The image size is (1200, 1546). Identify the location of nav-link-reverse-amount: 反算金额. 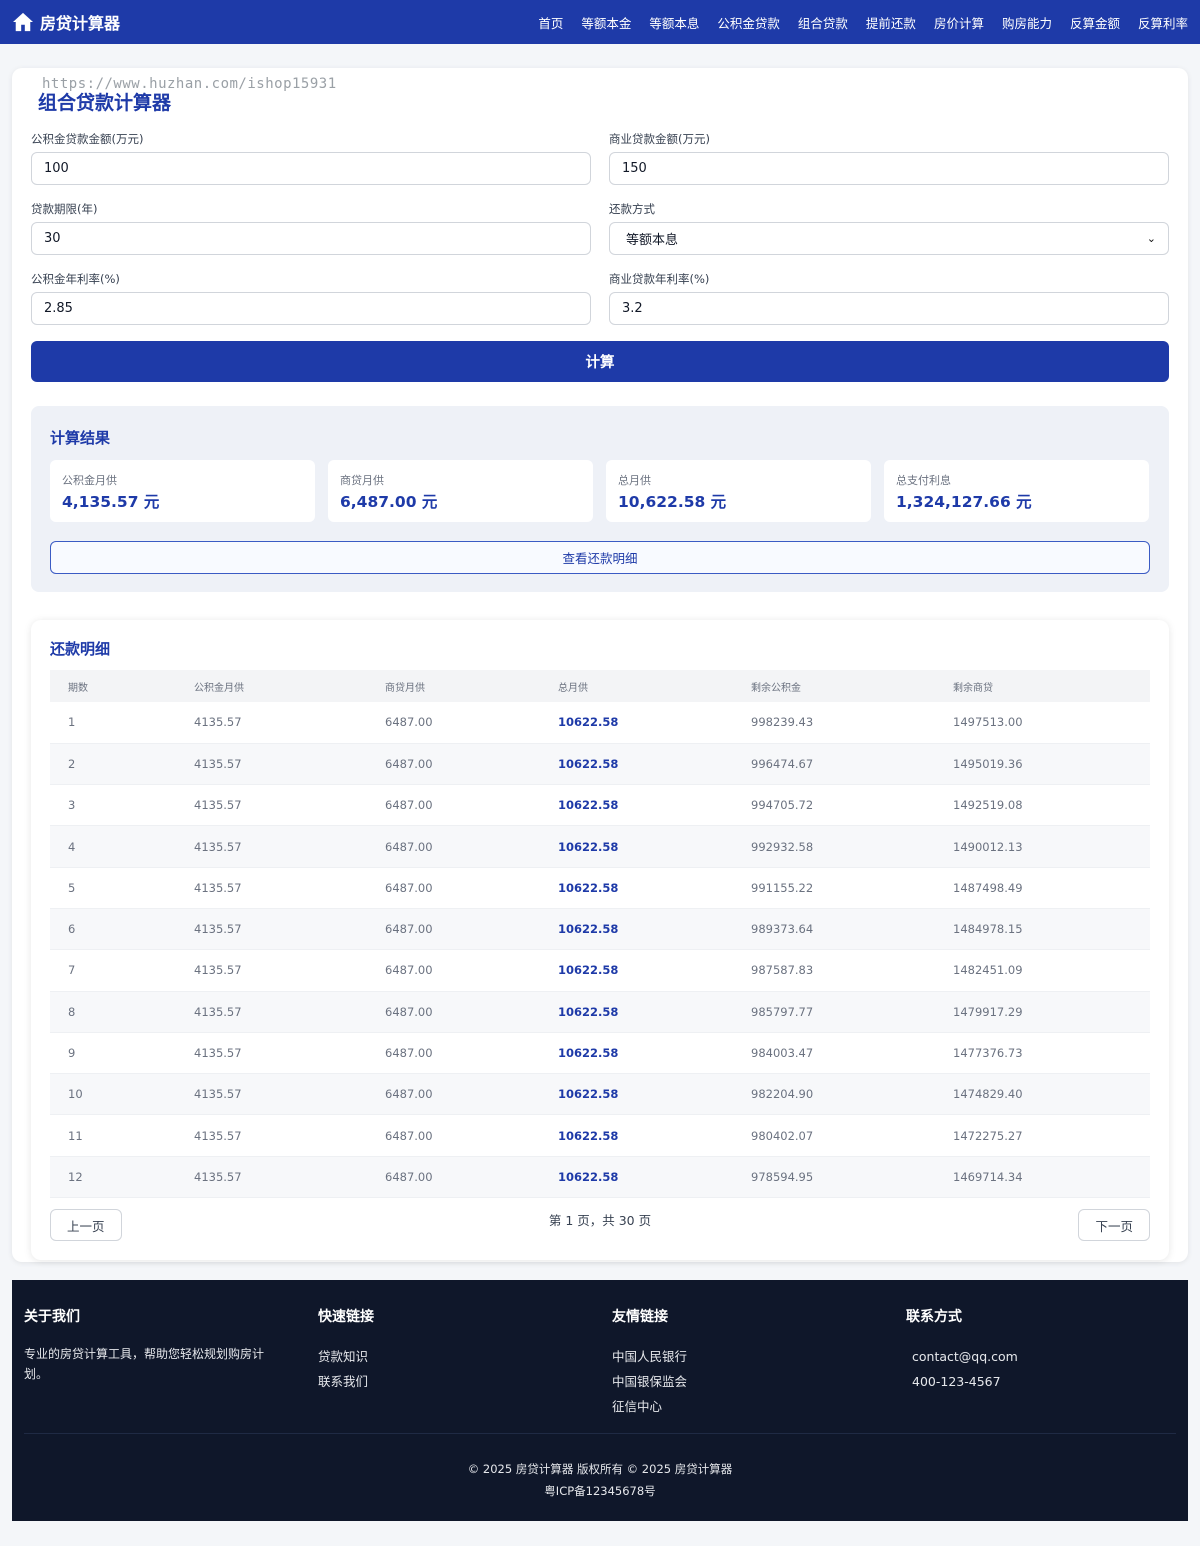
(1095, 22).